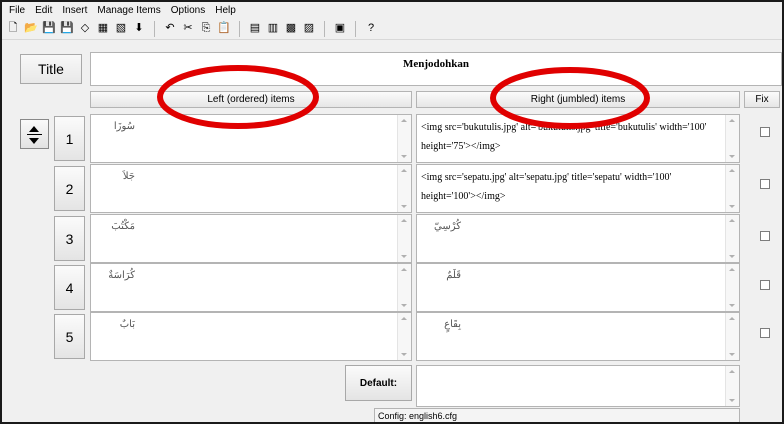 The height and width of the screenshot is (424, 784). What do you see at coordinates (49, 29) in the screenshot?
I see `save-icon: 💾` at bounding box center [49, 29].